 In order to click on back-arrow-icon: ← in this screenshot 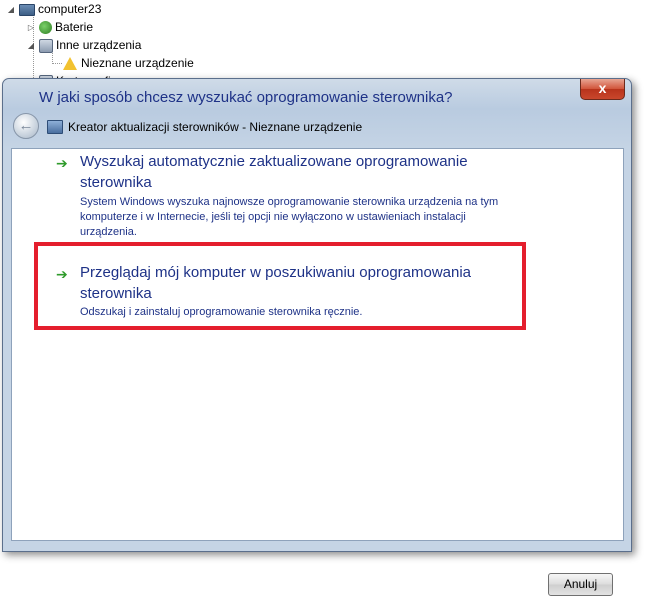, I will do `click(26, 125)`.